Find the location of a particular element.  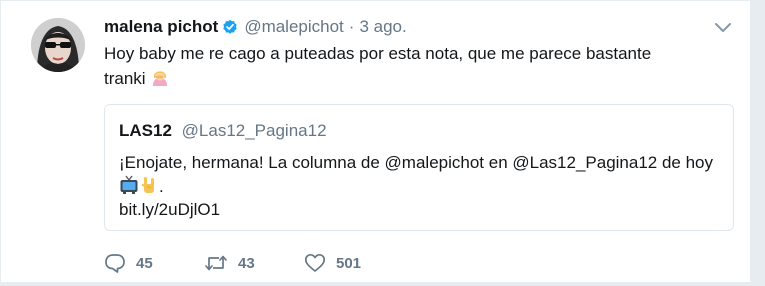

retweet-icon is located at coordinates (216, 263).